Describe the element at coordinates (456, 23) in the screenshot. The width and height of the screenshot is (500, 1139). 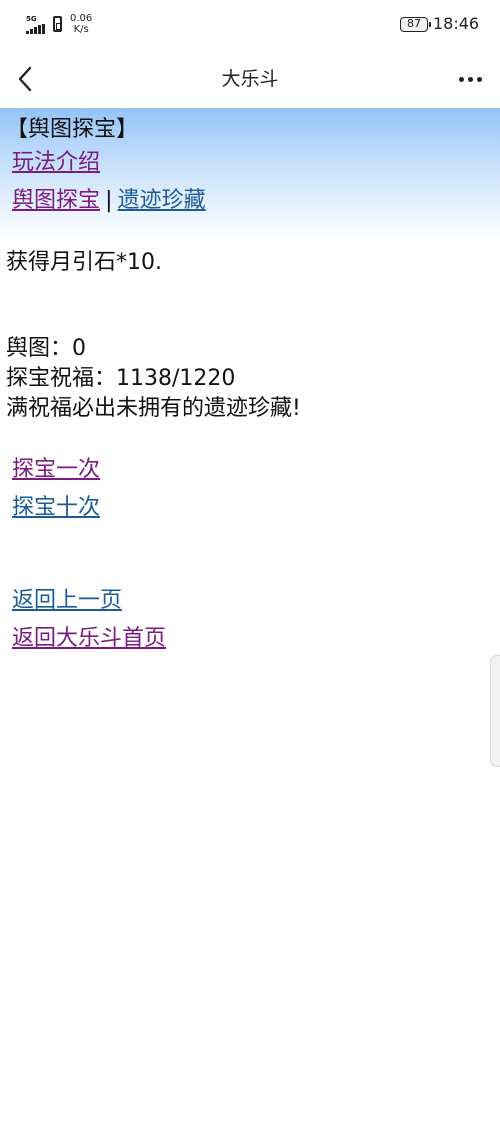
I see `status-clock: 18:46` at that location.